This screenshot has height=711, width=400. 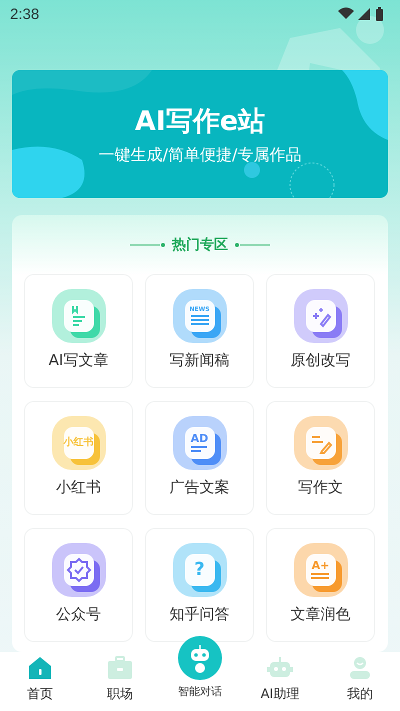 I want to click on nav-tab: 我的, so click(x=360, y=681).